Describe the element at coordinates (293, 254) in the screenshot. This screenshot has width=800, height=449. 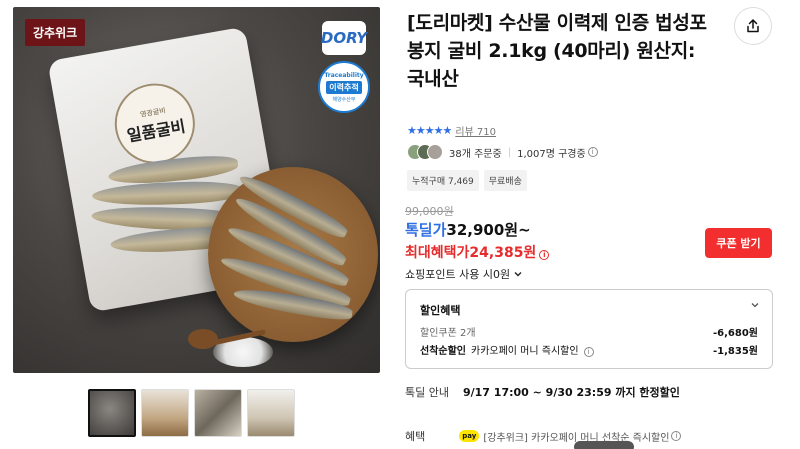
I see `wooden-plate` at that location.